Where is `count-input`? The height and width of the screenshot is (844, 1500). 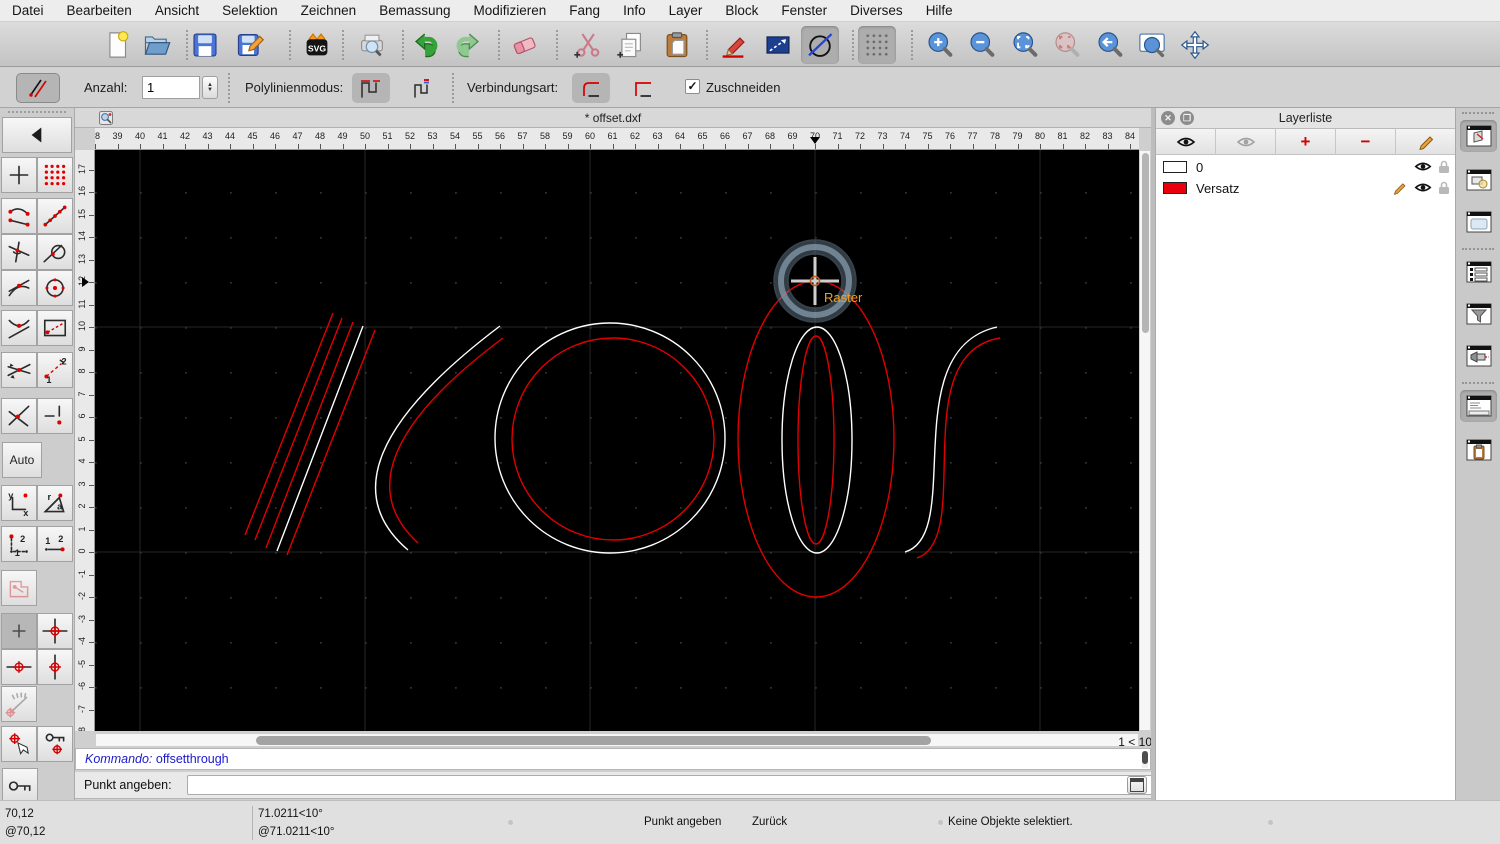 count-input is located at coordinates (171, 87).